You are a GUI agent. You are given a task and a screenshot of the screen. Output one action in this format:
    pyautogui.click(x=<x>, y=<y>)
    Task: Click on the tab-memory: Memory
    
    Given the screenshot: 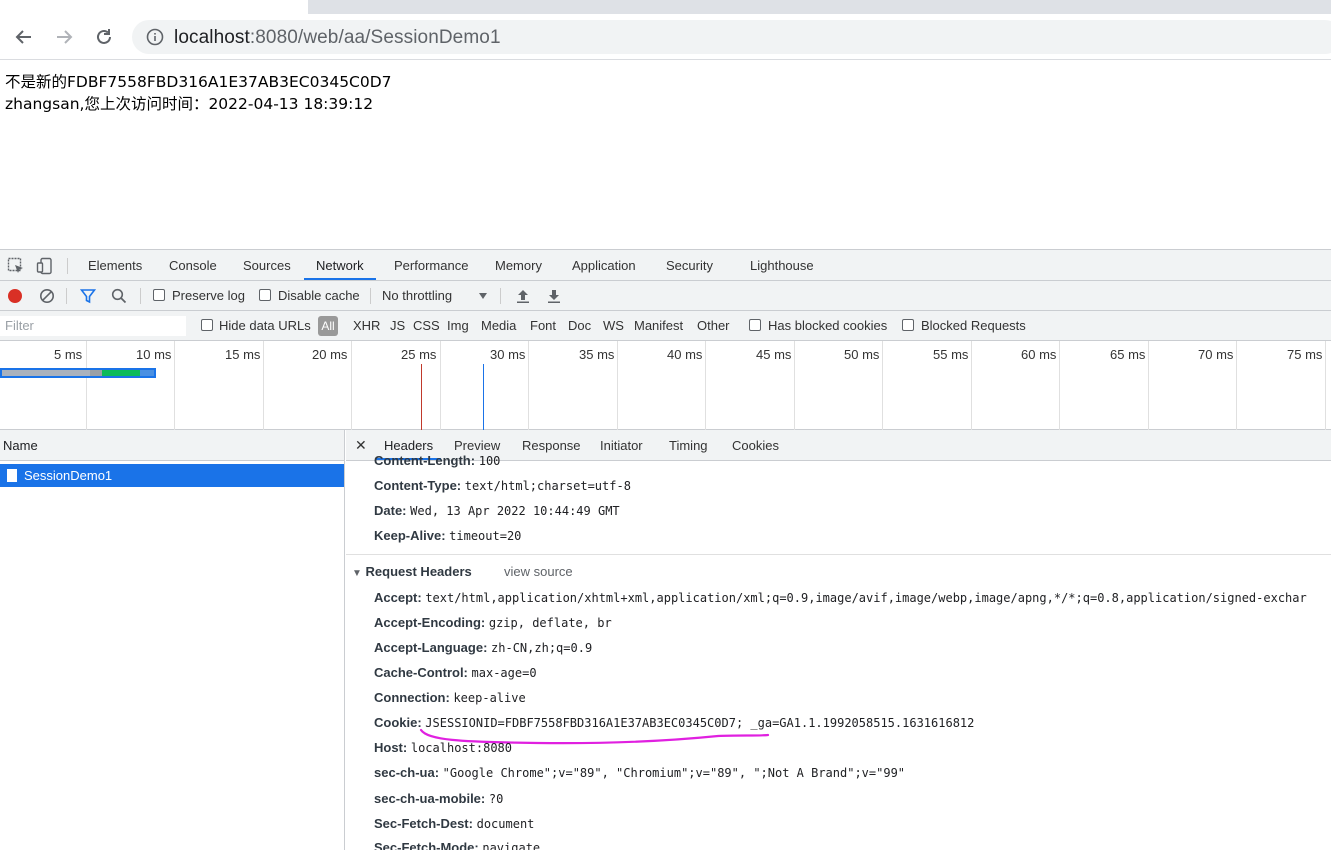 What is the action you would take?
    pyautogui.click(x=518, y=265)
    